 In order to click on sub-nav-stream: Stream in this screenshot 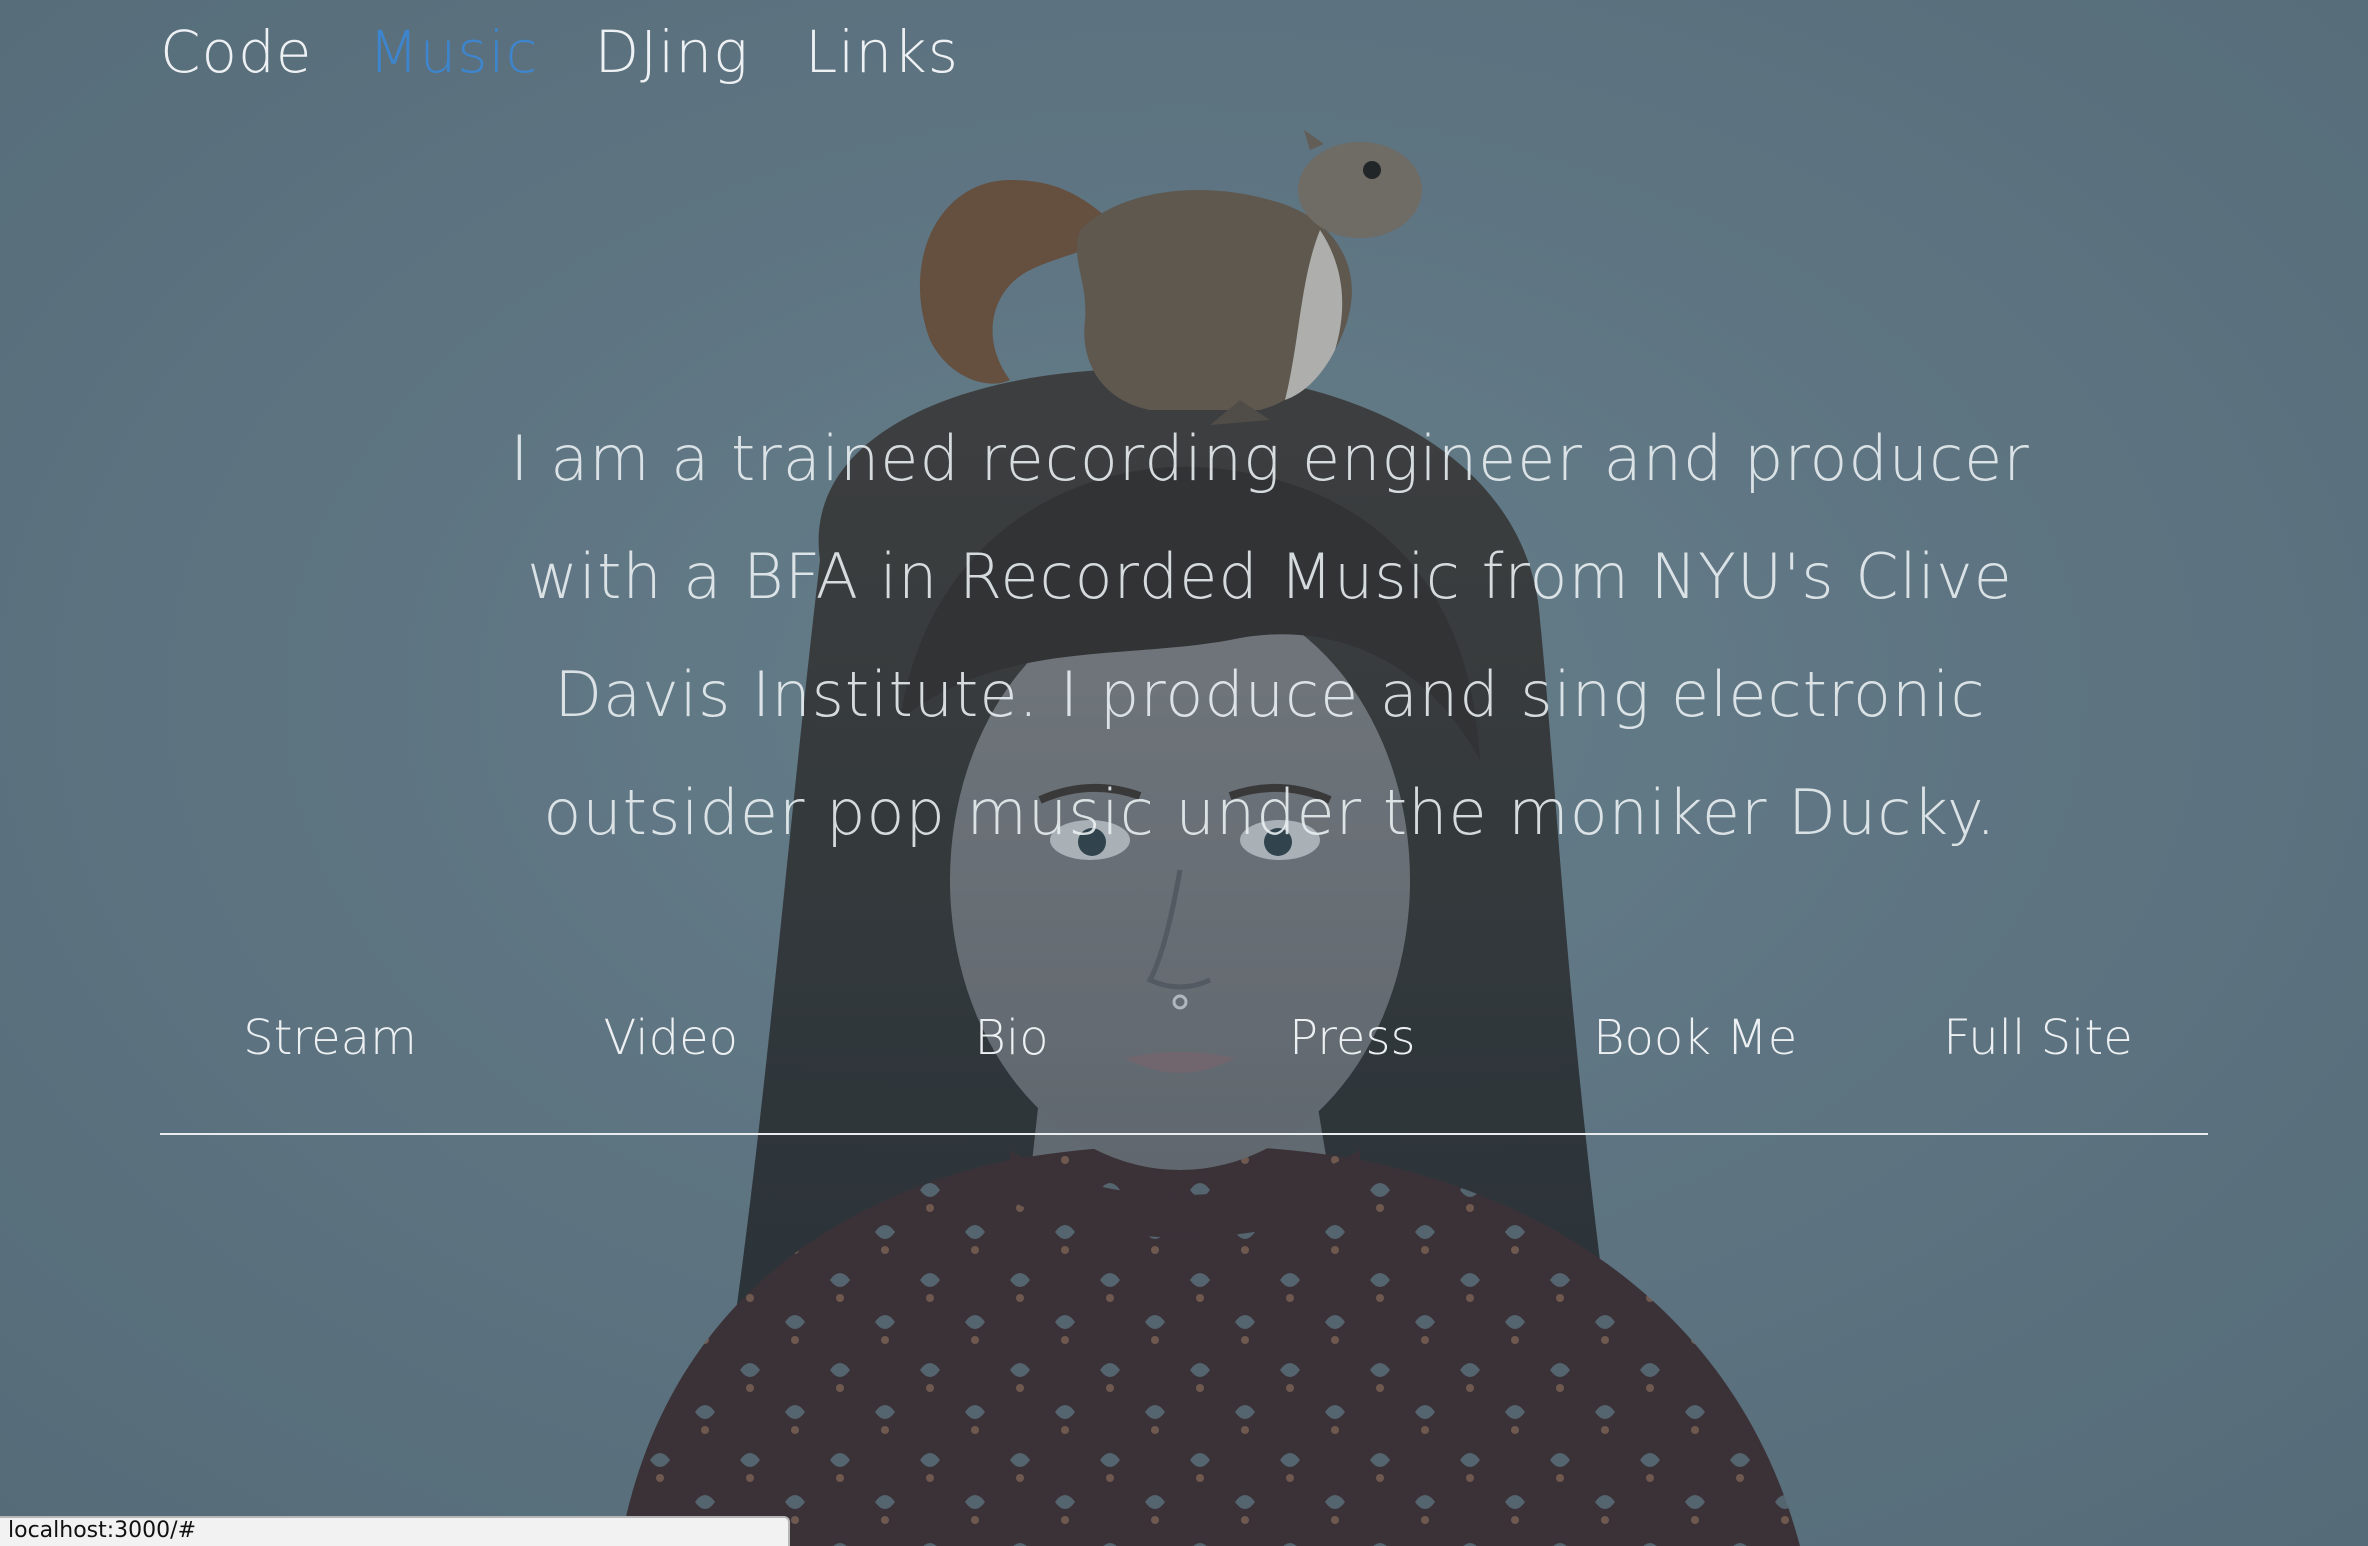, I will do `click(330, 1038)`.